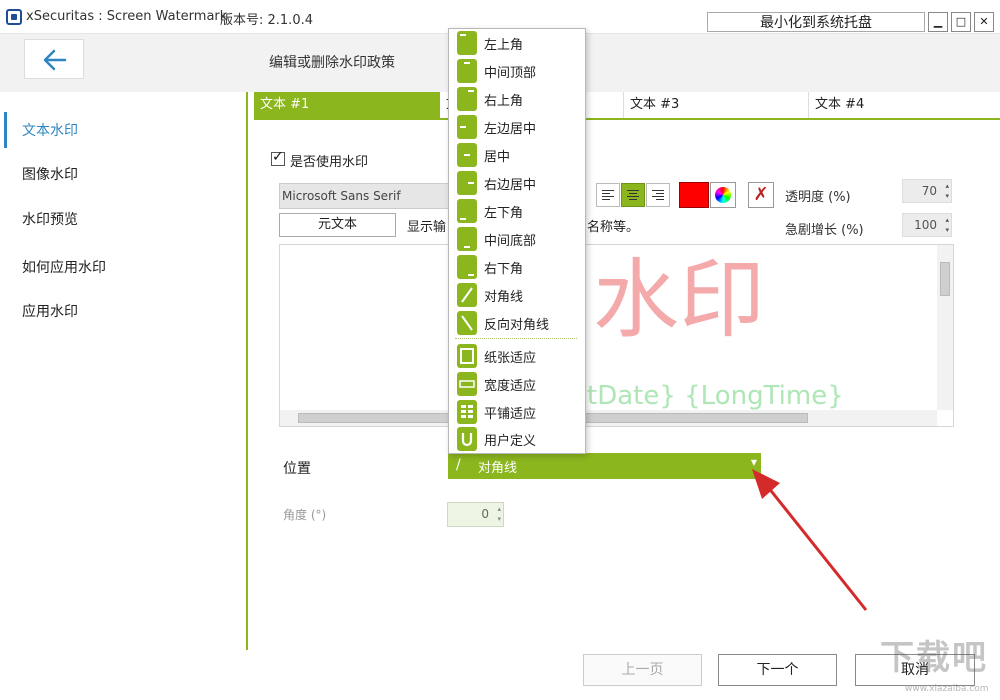 This screenshot has width=1000, height=700. Describe the element at coordinates (520, 155) in the screenshot. I see `dropdown-option-center: 居中` at that location.